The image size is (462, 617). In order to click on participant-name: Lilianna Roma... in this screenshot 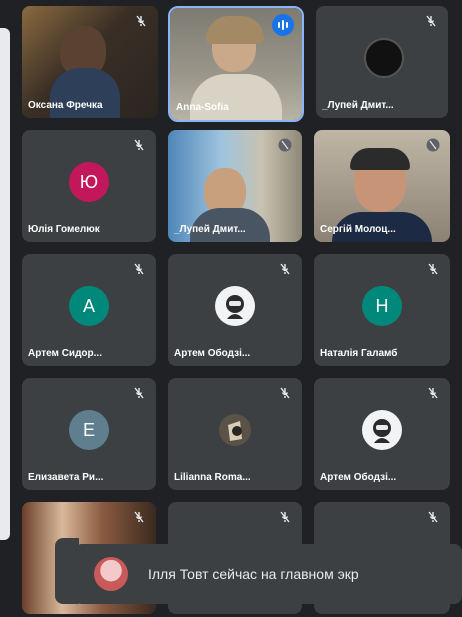, I will do `click(212, 477)`.